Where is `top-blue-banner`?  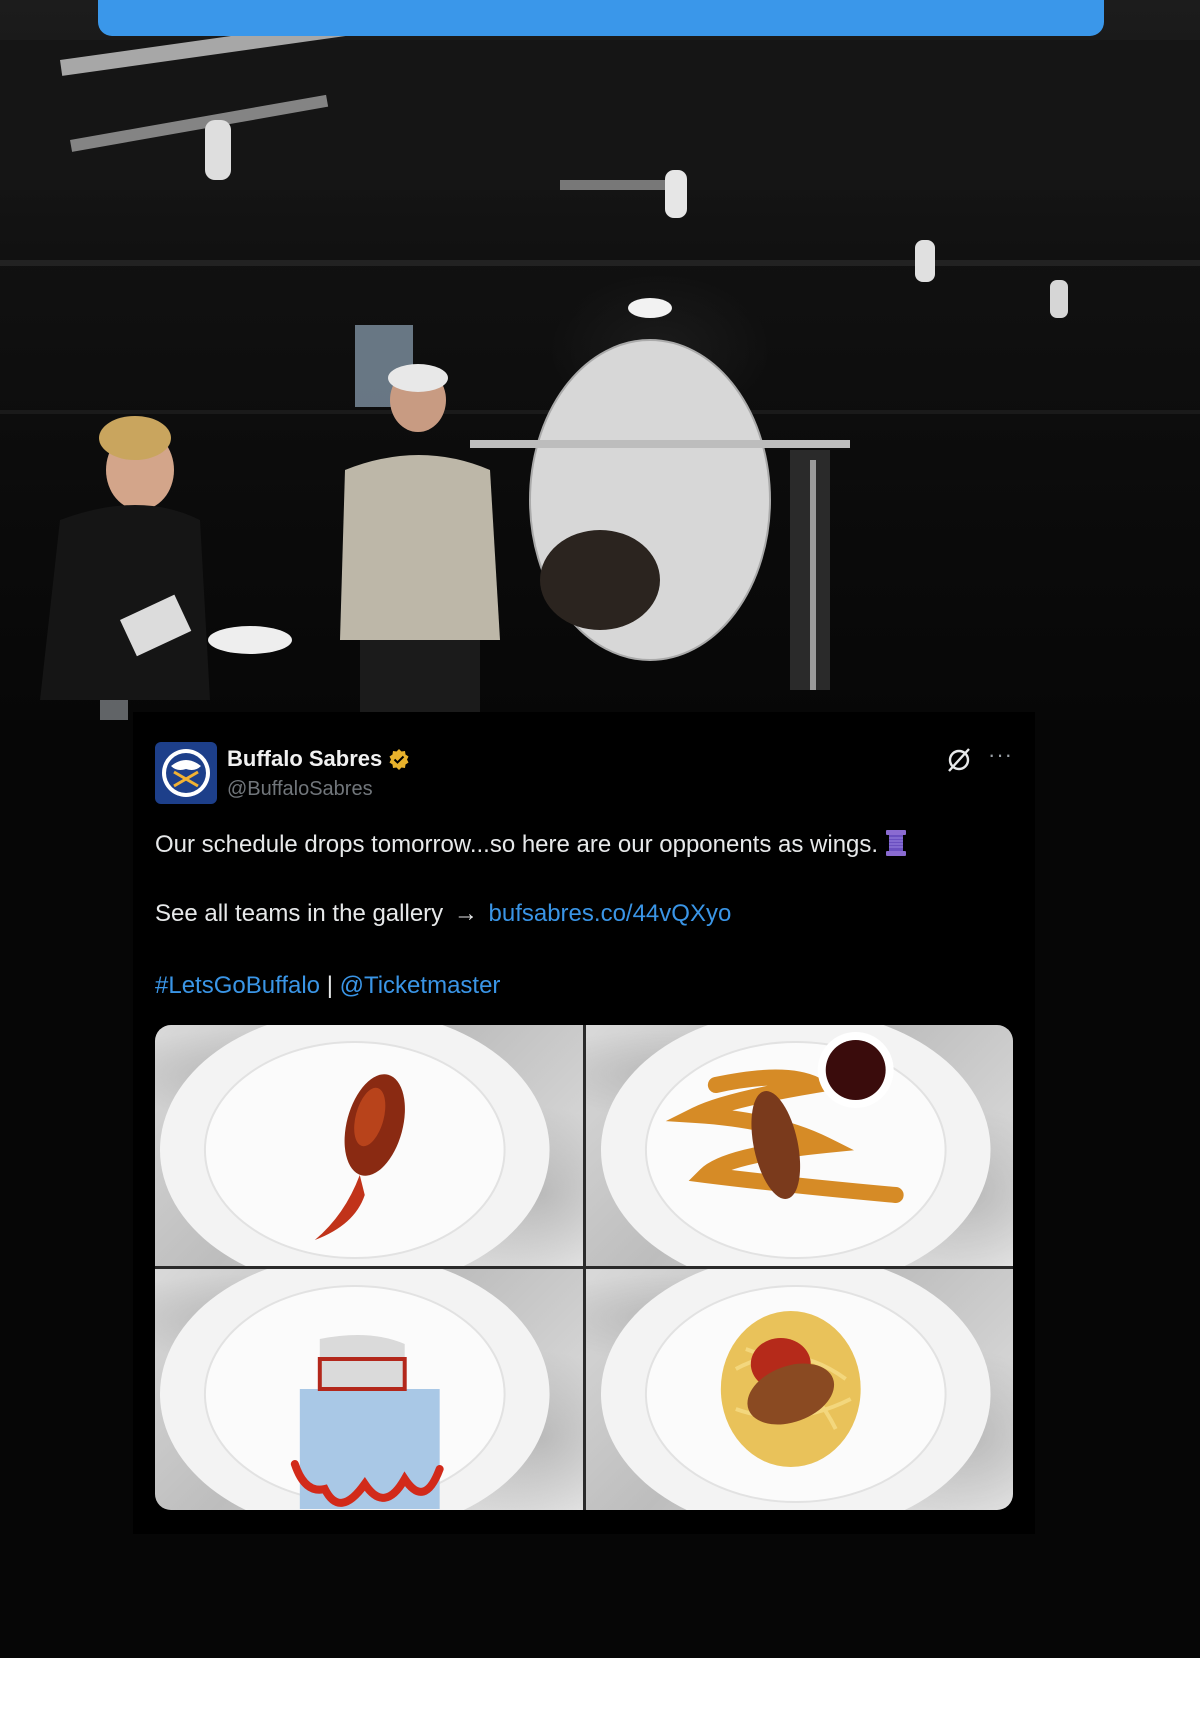 top-blue-banner is located at coordinates (601, 18).